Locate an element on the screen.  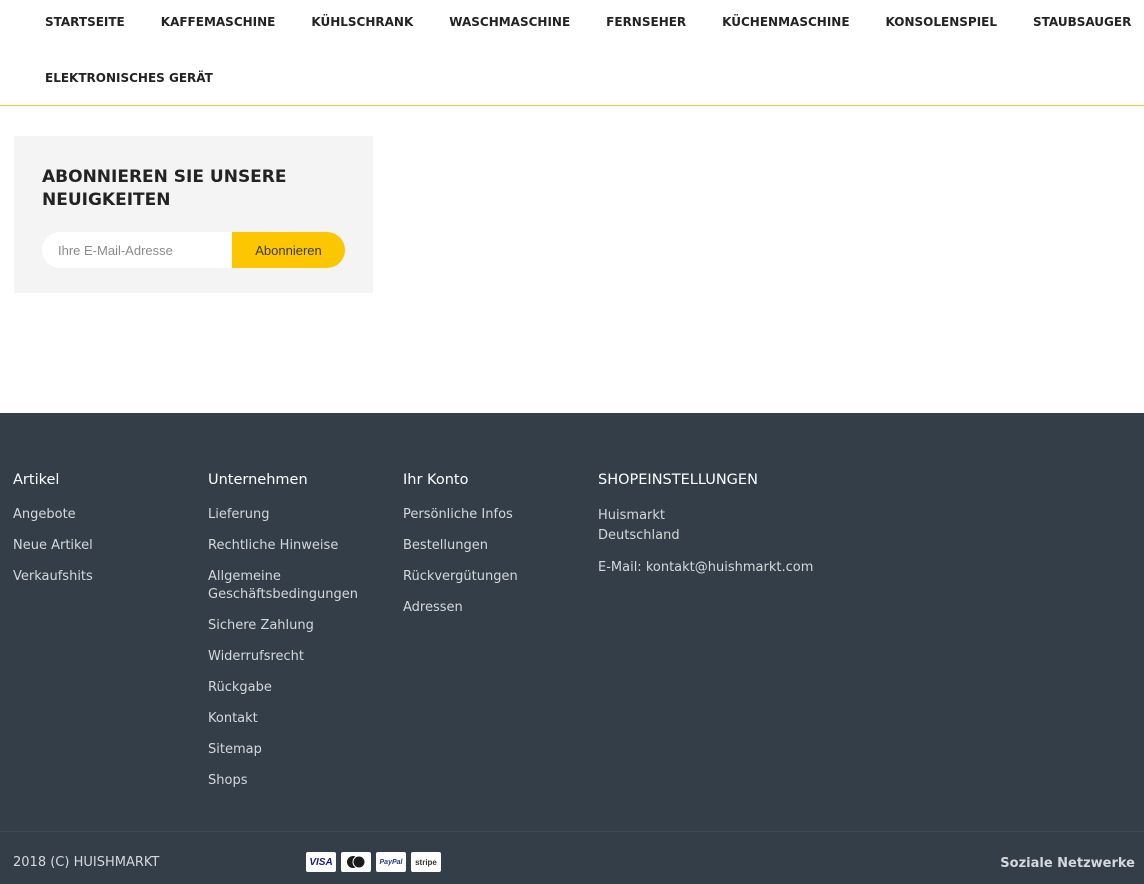
newsletter-email-input is located at coordinates (137, 250).